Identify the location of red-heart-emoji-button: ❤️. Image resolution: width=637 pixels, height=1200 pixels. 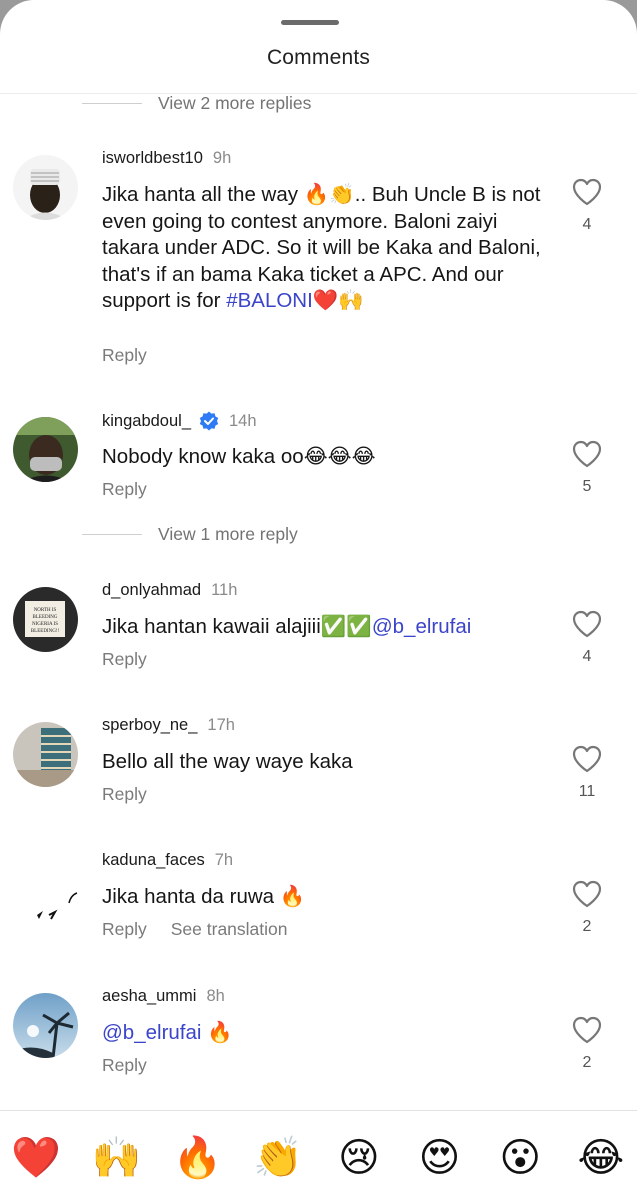
(36, 1158).